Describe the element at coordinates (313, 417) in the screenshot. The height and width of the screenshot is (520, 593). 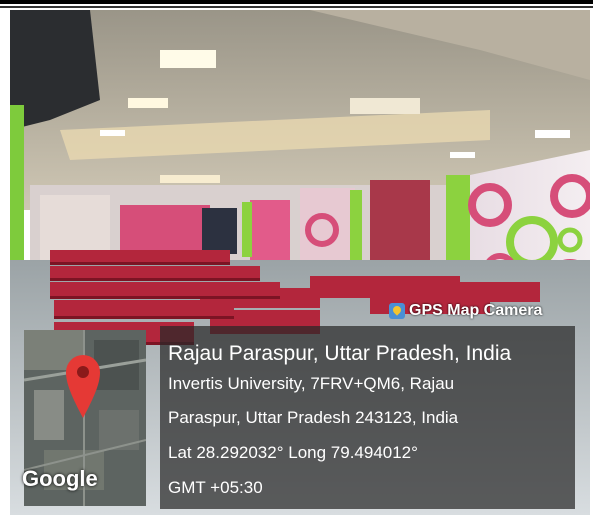
I see `stamp-address-line-2: Paraspur, Uttar Pradesh 243123, India` at that location.